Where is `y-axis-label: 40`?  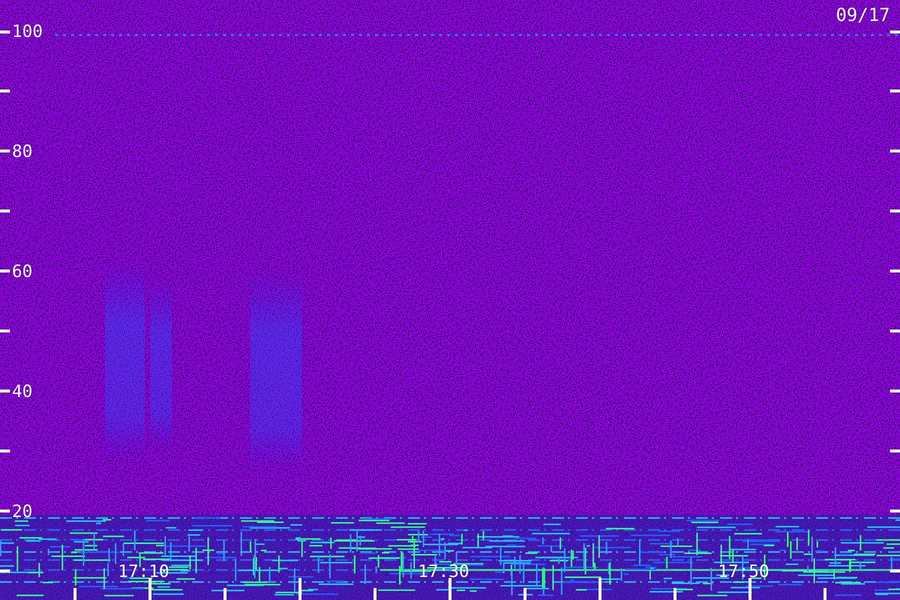 y-axis-label: 40 is located at coordinates (22, 392).